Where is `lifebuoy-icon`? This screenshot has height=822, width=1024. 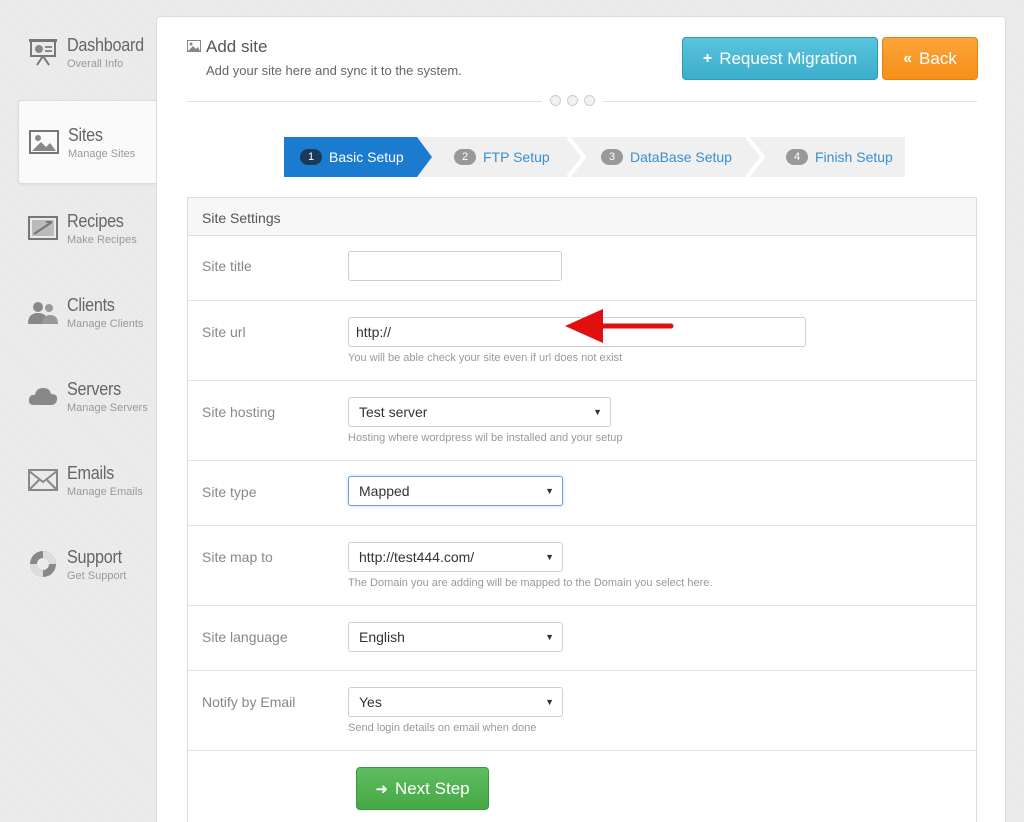 lifebuoy-icon is located at coordinates (43, 564).